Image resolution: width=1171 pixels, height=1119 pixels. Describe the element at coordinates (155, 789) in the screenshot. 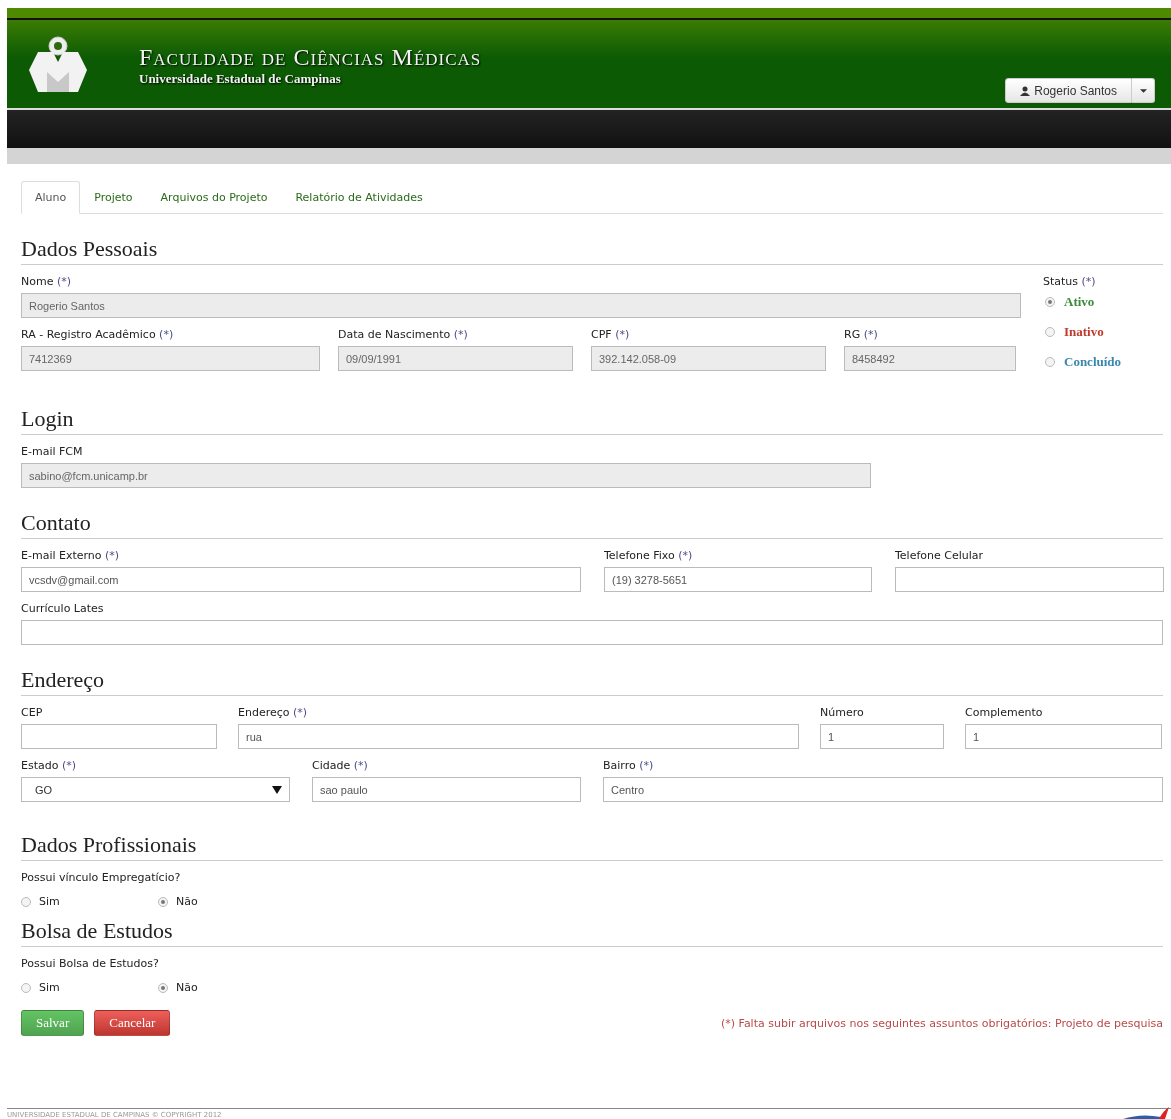

I see `state-select: GO` at that location.